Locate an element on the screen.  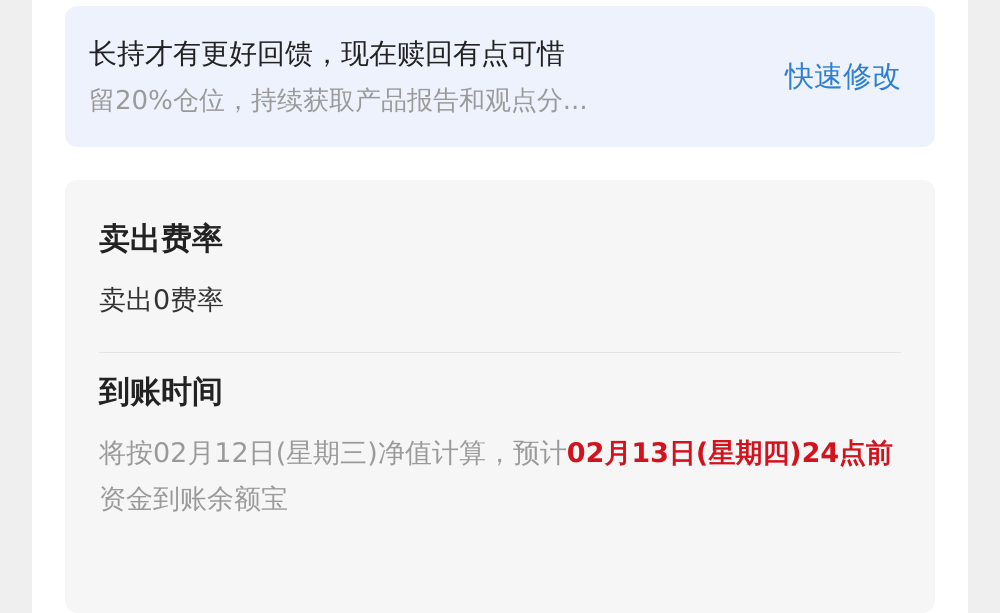
banner-title: 长持才有更好回馈，现在赎回有点可惜 is located at coordinates (327, 54).